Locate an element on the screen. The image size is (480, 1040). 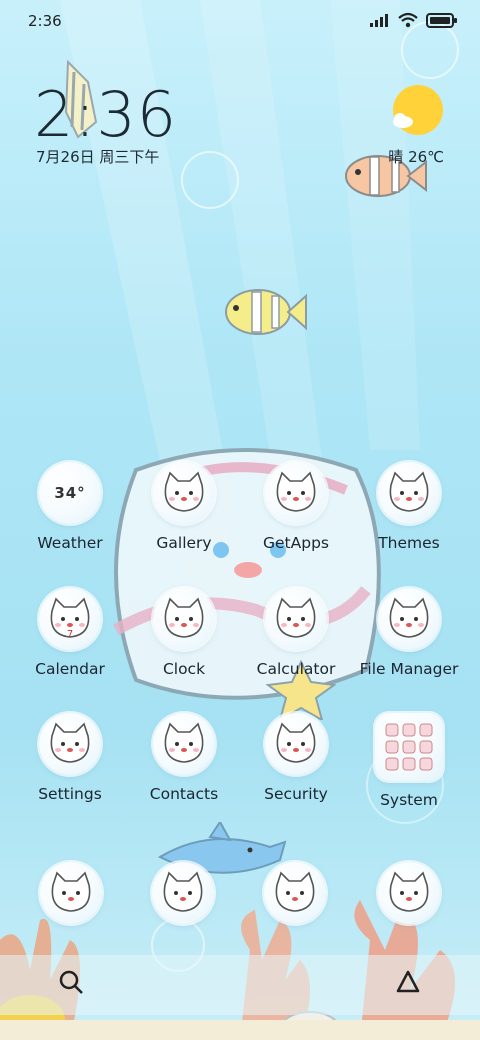
app-clock: Clock is located at coordinates (184, 633).